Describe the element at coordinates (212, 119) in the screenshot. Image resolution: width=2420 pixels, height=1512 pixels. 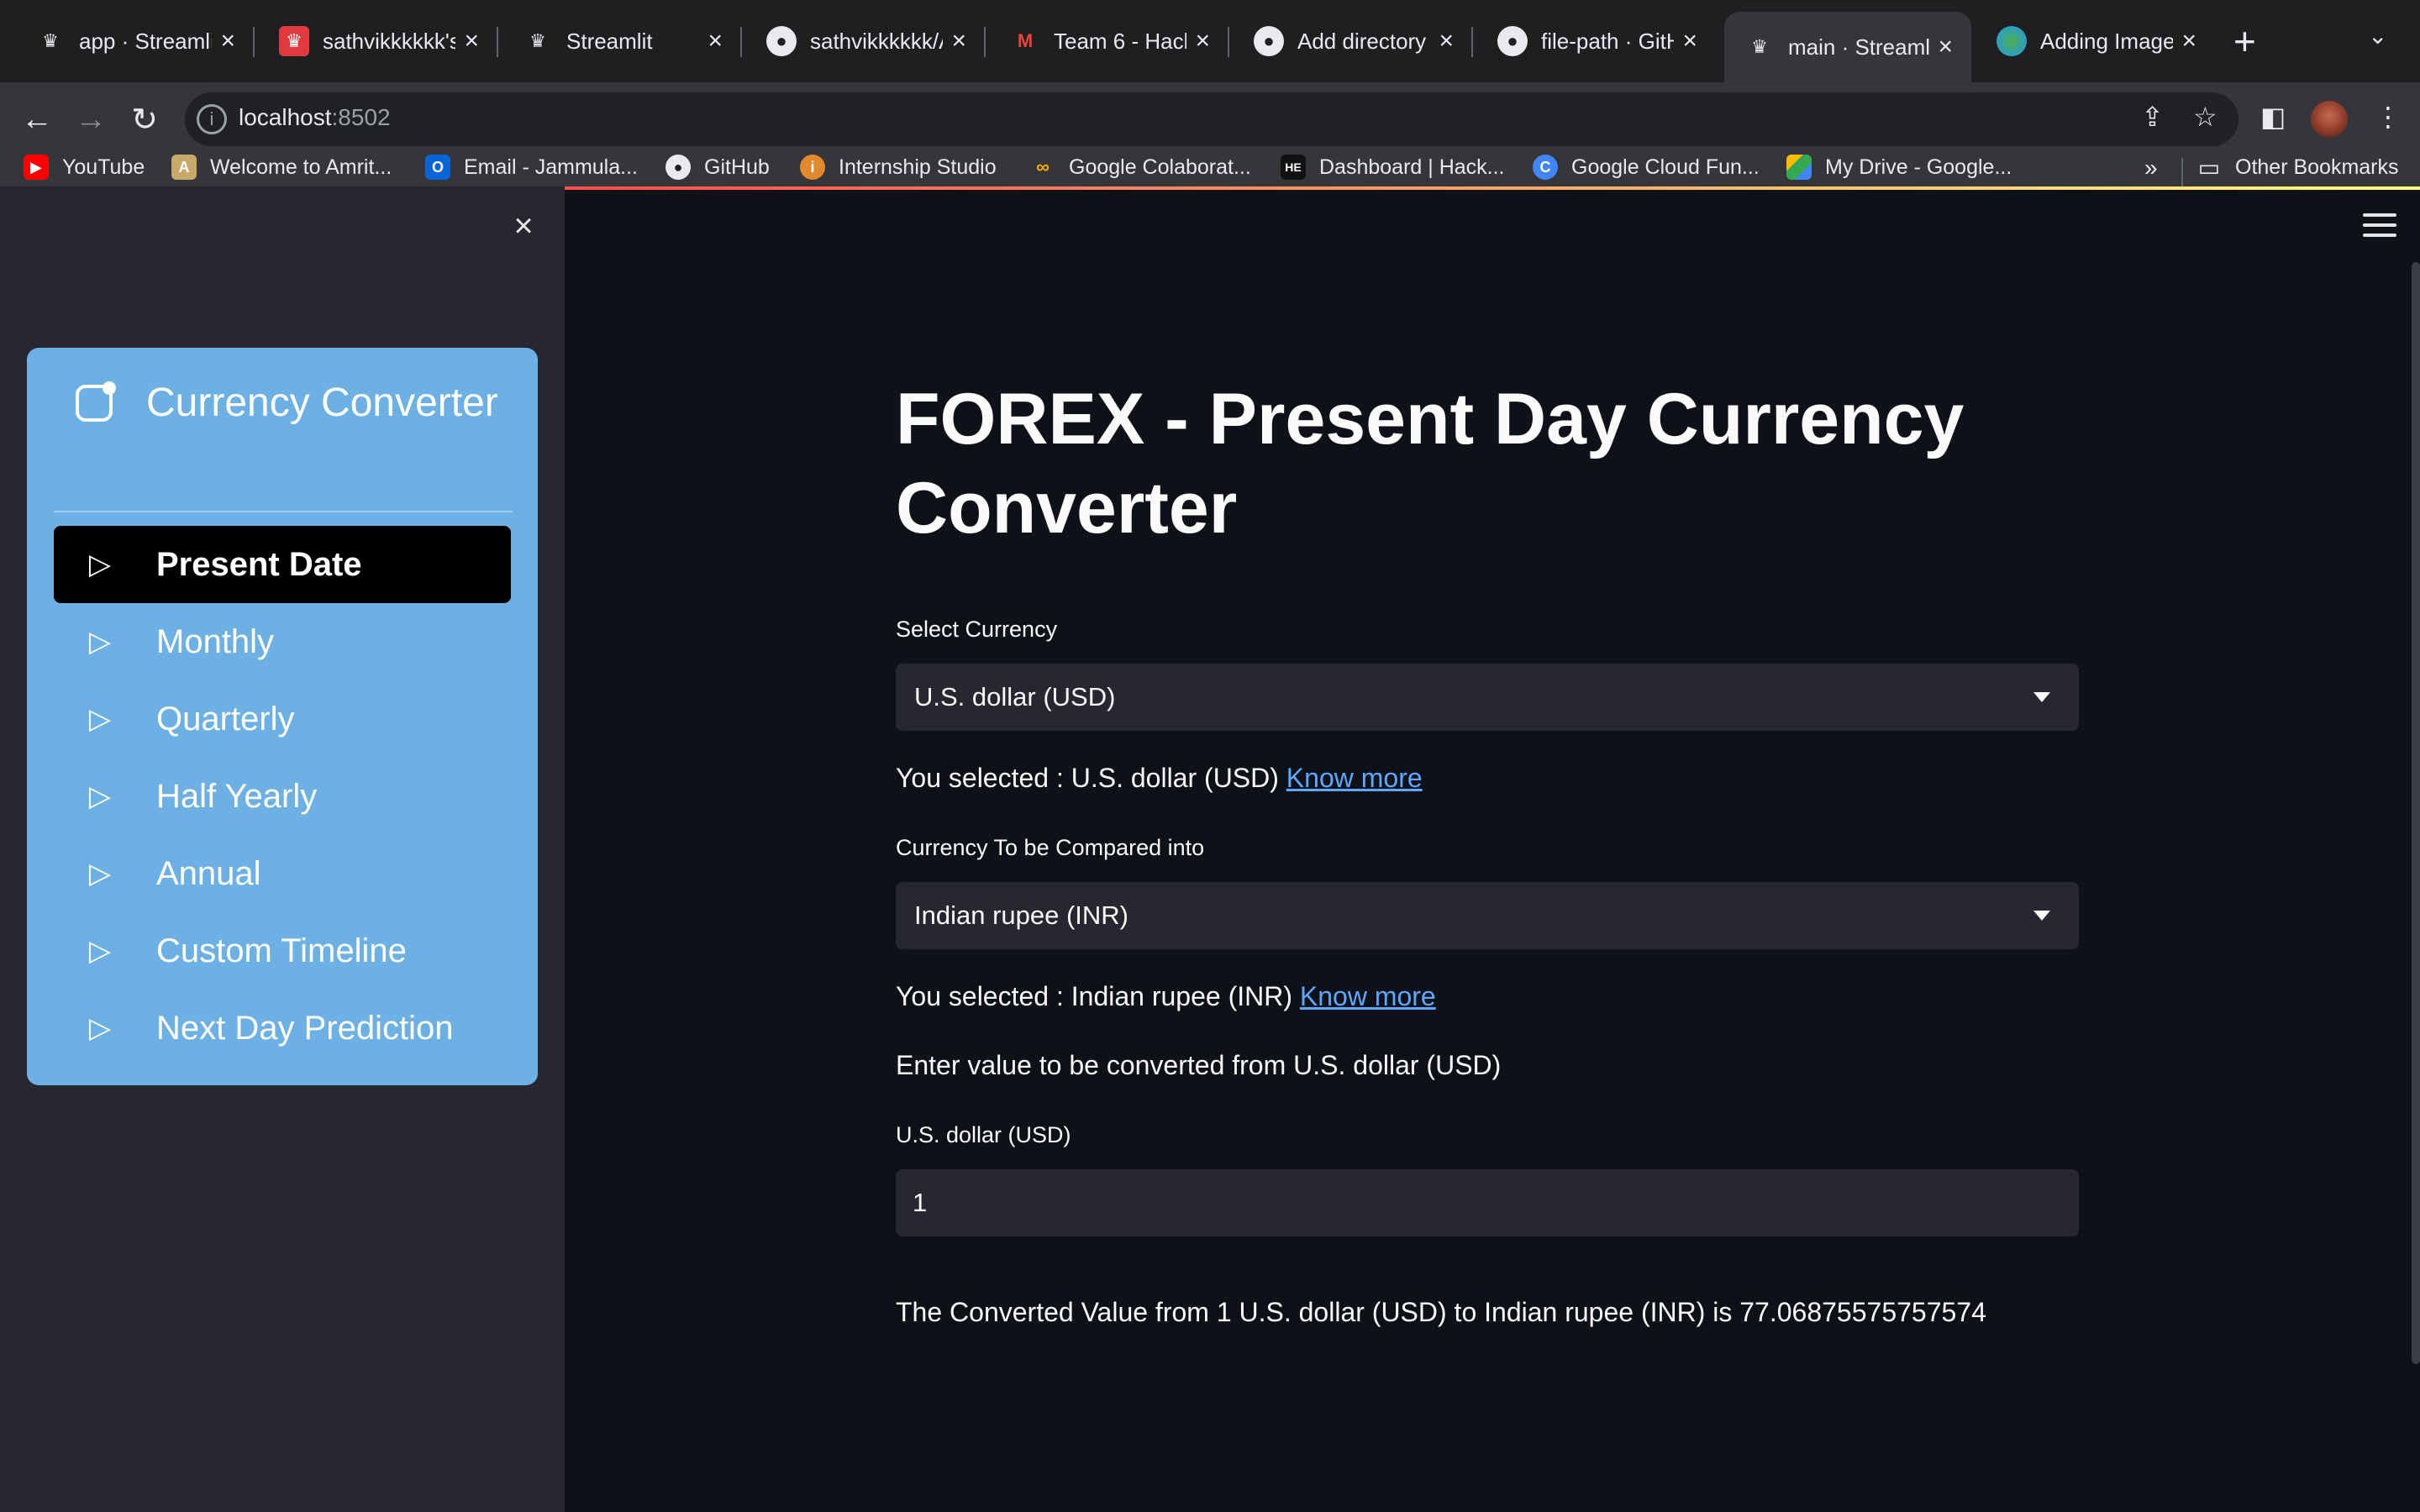
I see `site-info-icon: i` at that location.